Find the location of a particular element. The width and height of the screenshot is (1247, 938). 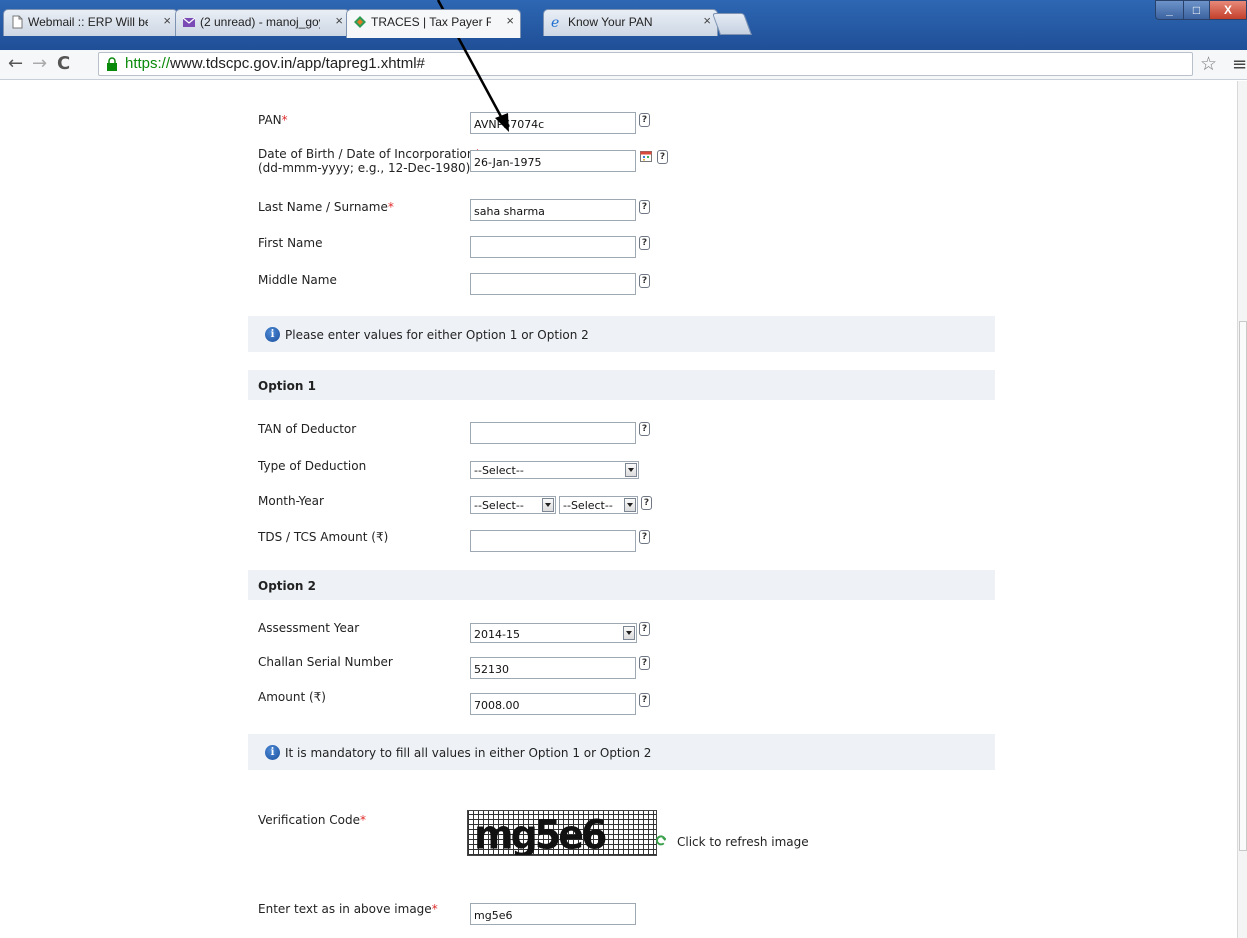

challan-serial-input: 52130 is located at coordinates (553, 668).